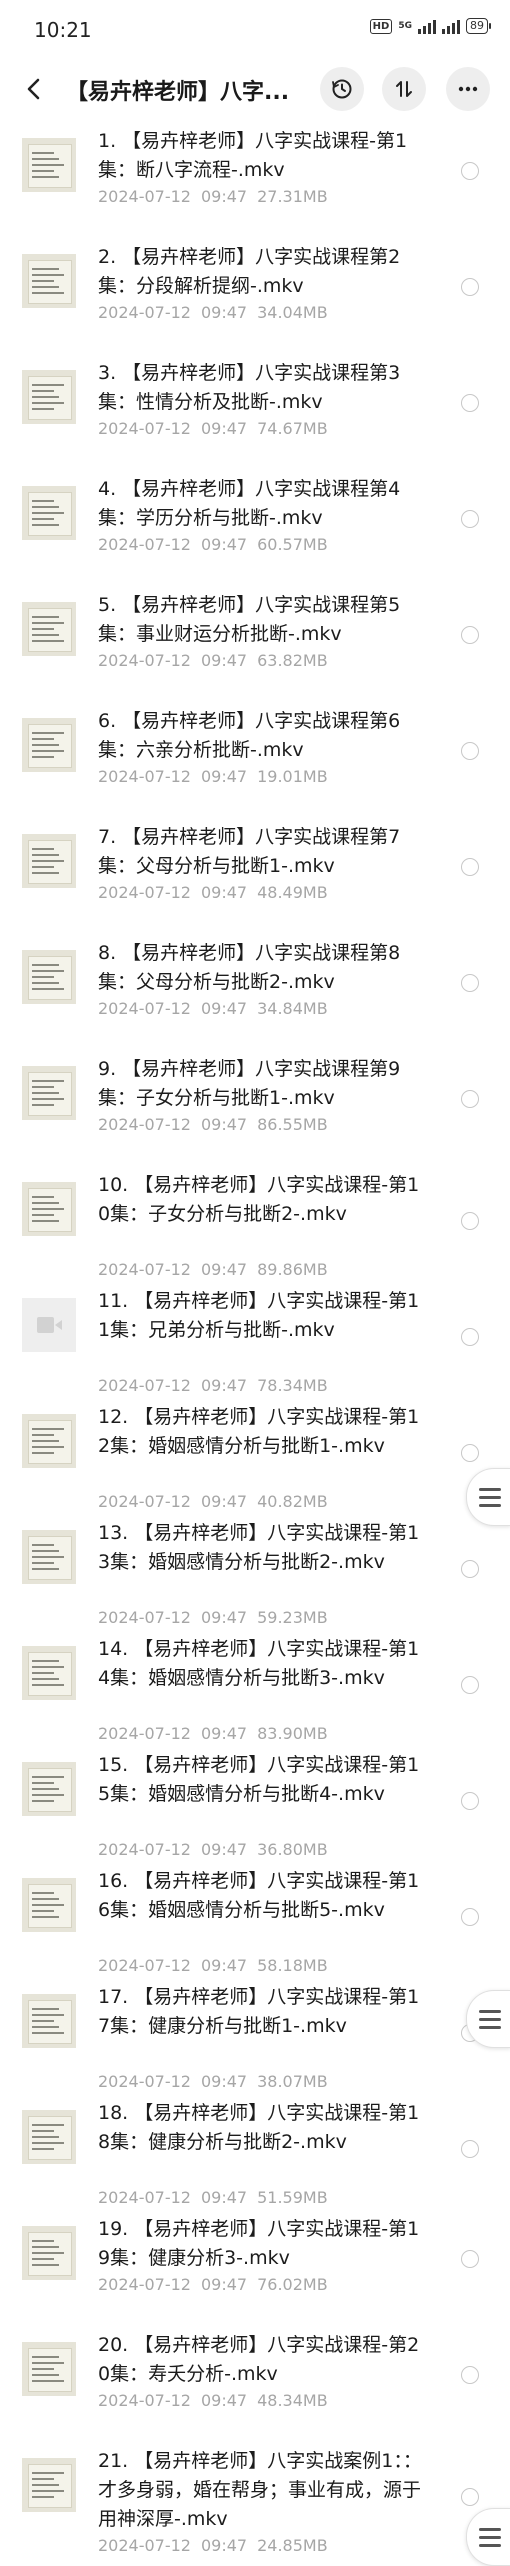 The image size is (510, 2566). I want to click on file-meta: 2024-07-12 09:47 48.49MB, so click(218, 892).